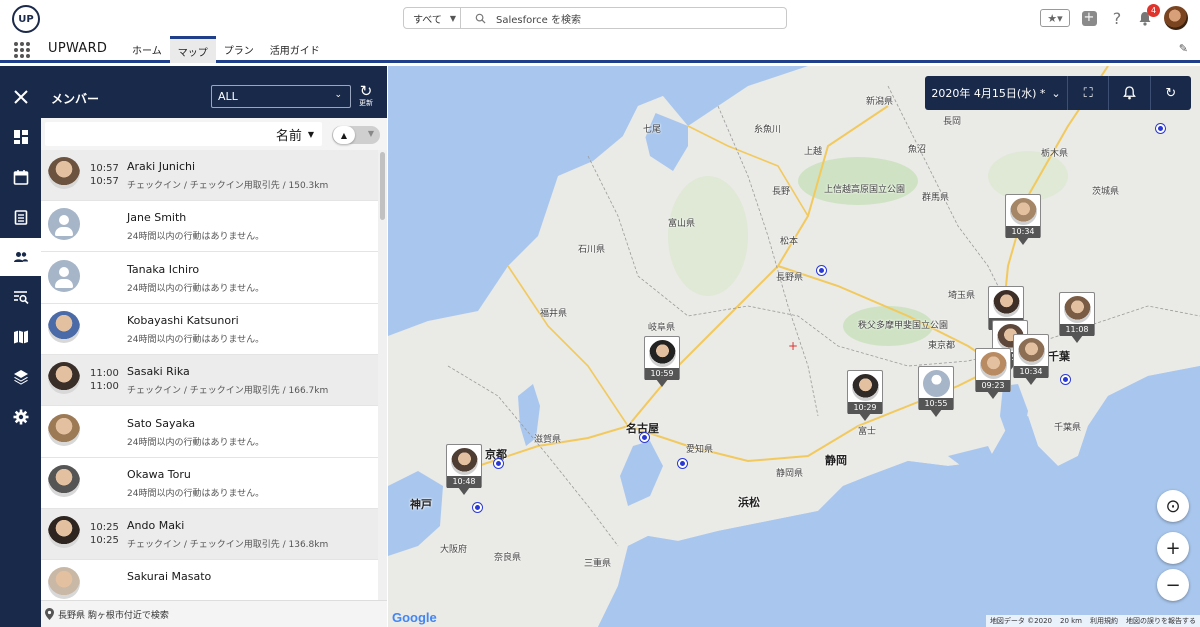  I want to click on app-launcher-icon, so click(22, 50).